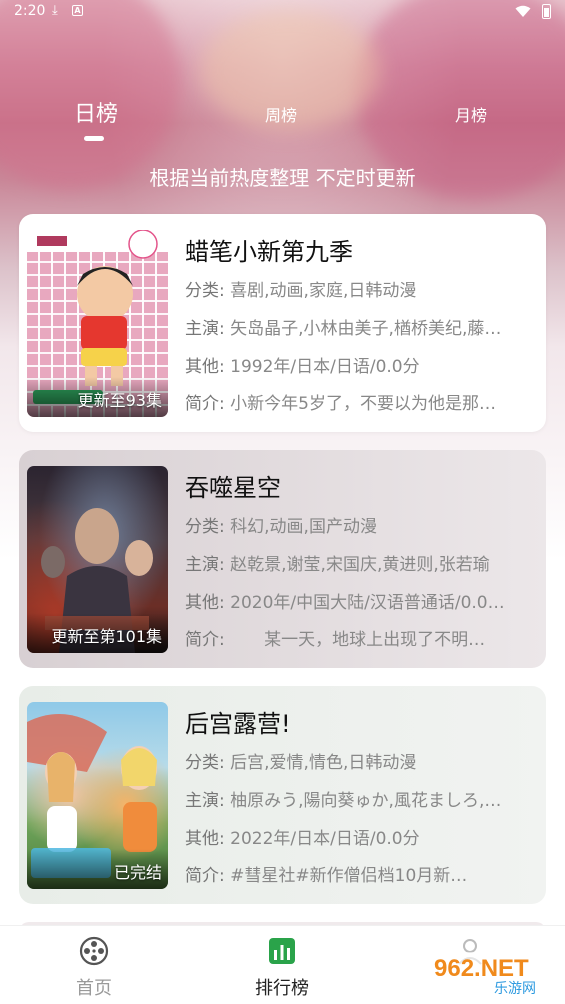  What do you see at coordinates (106, 636) in the screenshot?
I see `episode-badge: 更新至第101集` at bounding box center [106, 636].